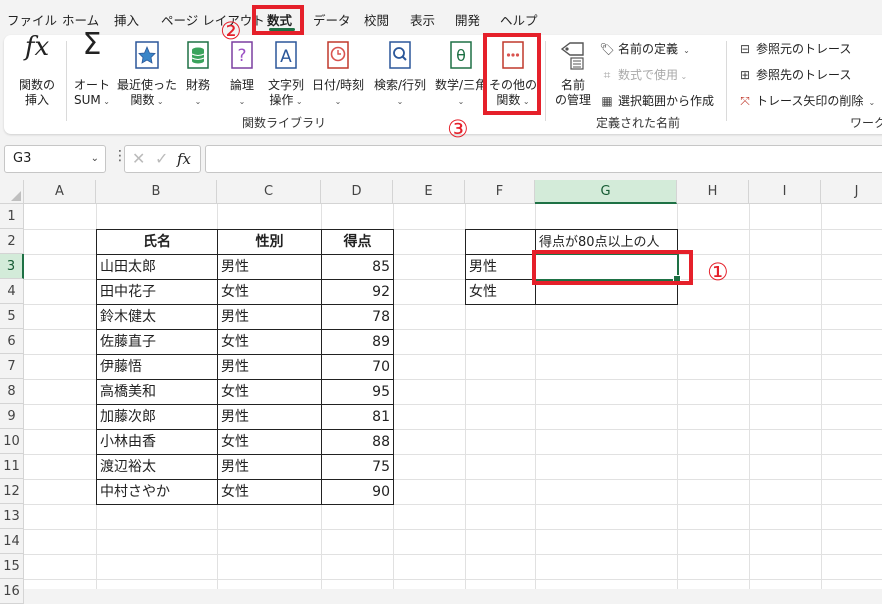 This screenshot has width=882, height=604. I want to click on cancel-icon: ✕, so click(138, 158).